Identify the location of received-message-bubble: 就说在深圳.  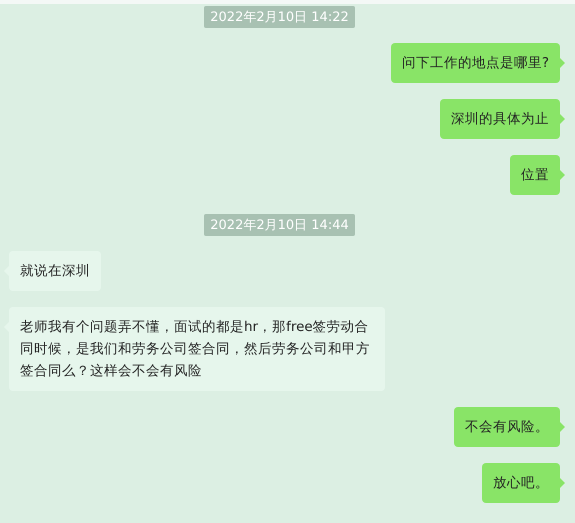
(55, 271).